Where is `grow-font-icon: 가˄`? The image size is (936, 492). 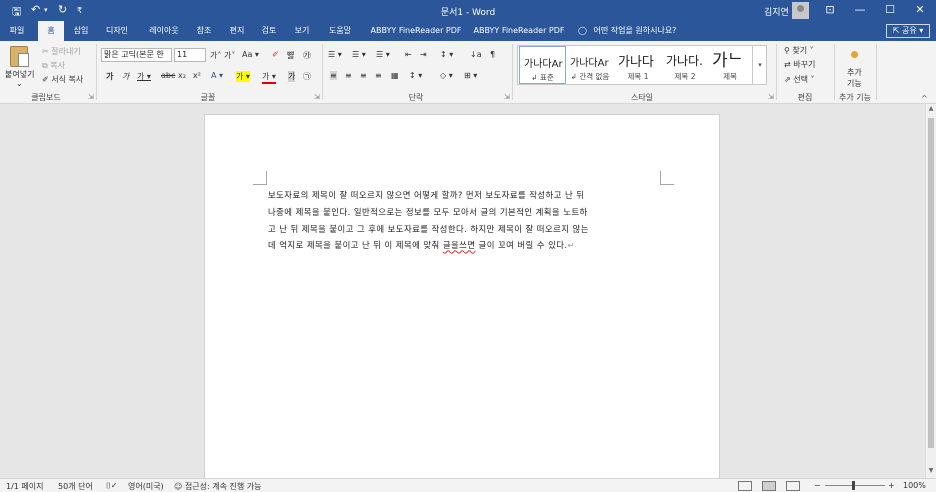
grow-font-icon: 가˄ is located at coordinates (215, 55).